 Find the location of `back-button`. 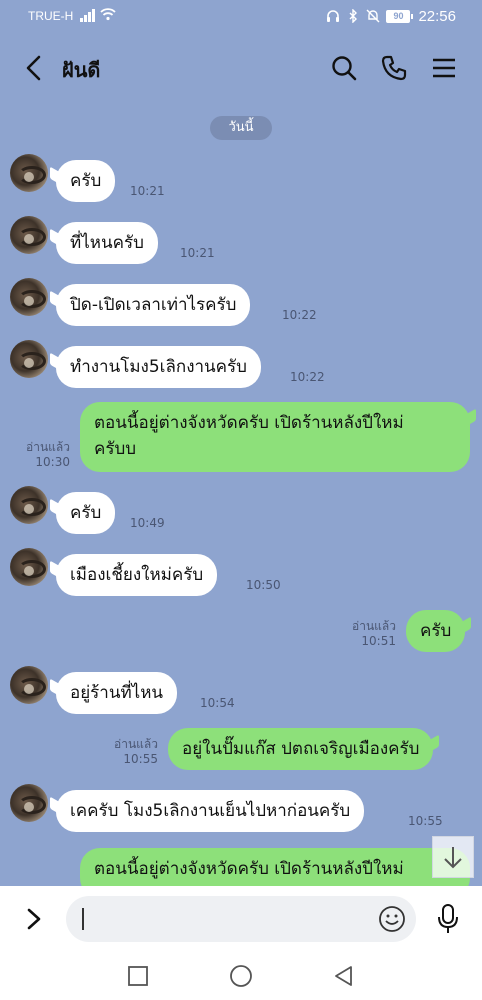

back-button is located at coordinates (35, 68).